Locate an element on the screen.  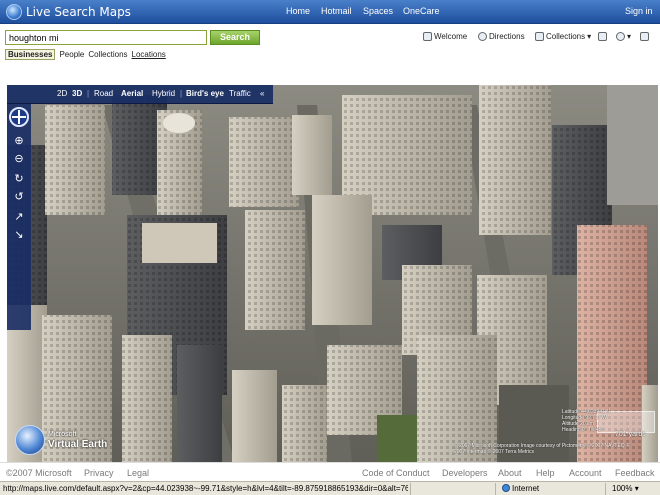
tilt-up-icon: ↗ is located at coordinates (19, 217).